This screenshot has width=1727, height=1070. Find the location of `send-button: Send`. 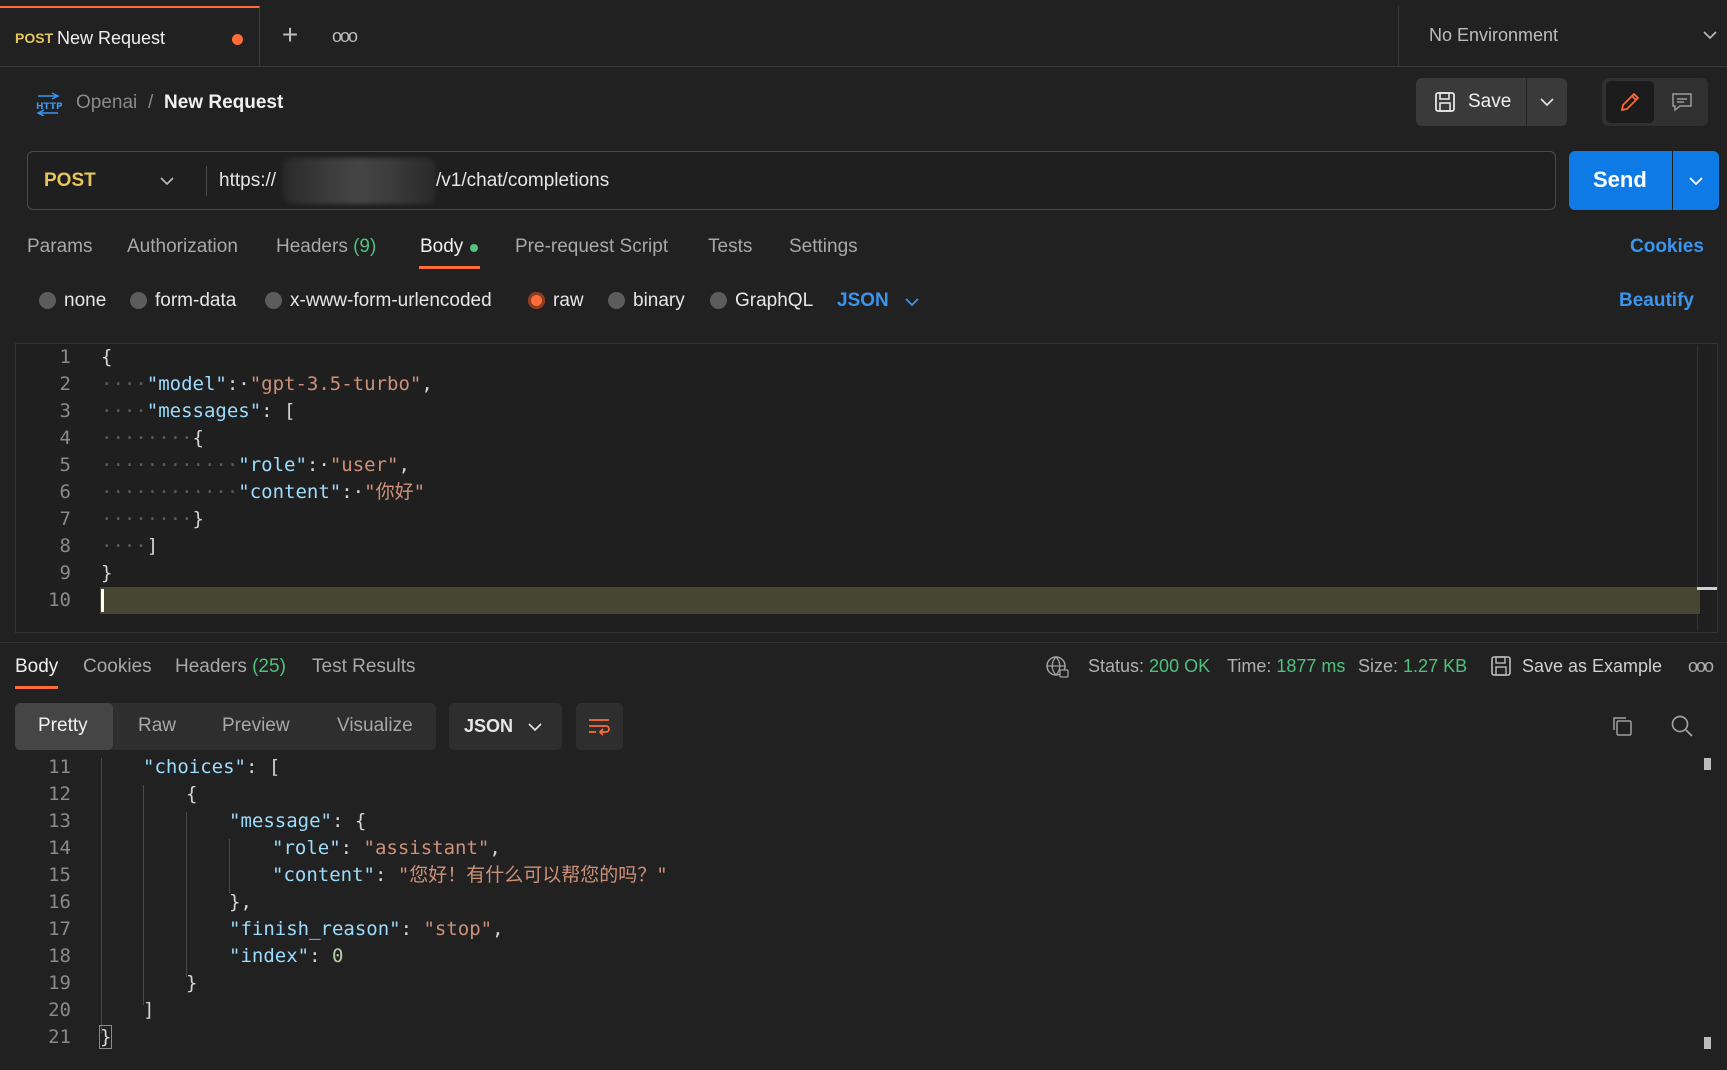

send-button: Send is located at coordinates (1620, 180).